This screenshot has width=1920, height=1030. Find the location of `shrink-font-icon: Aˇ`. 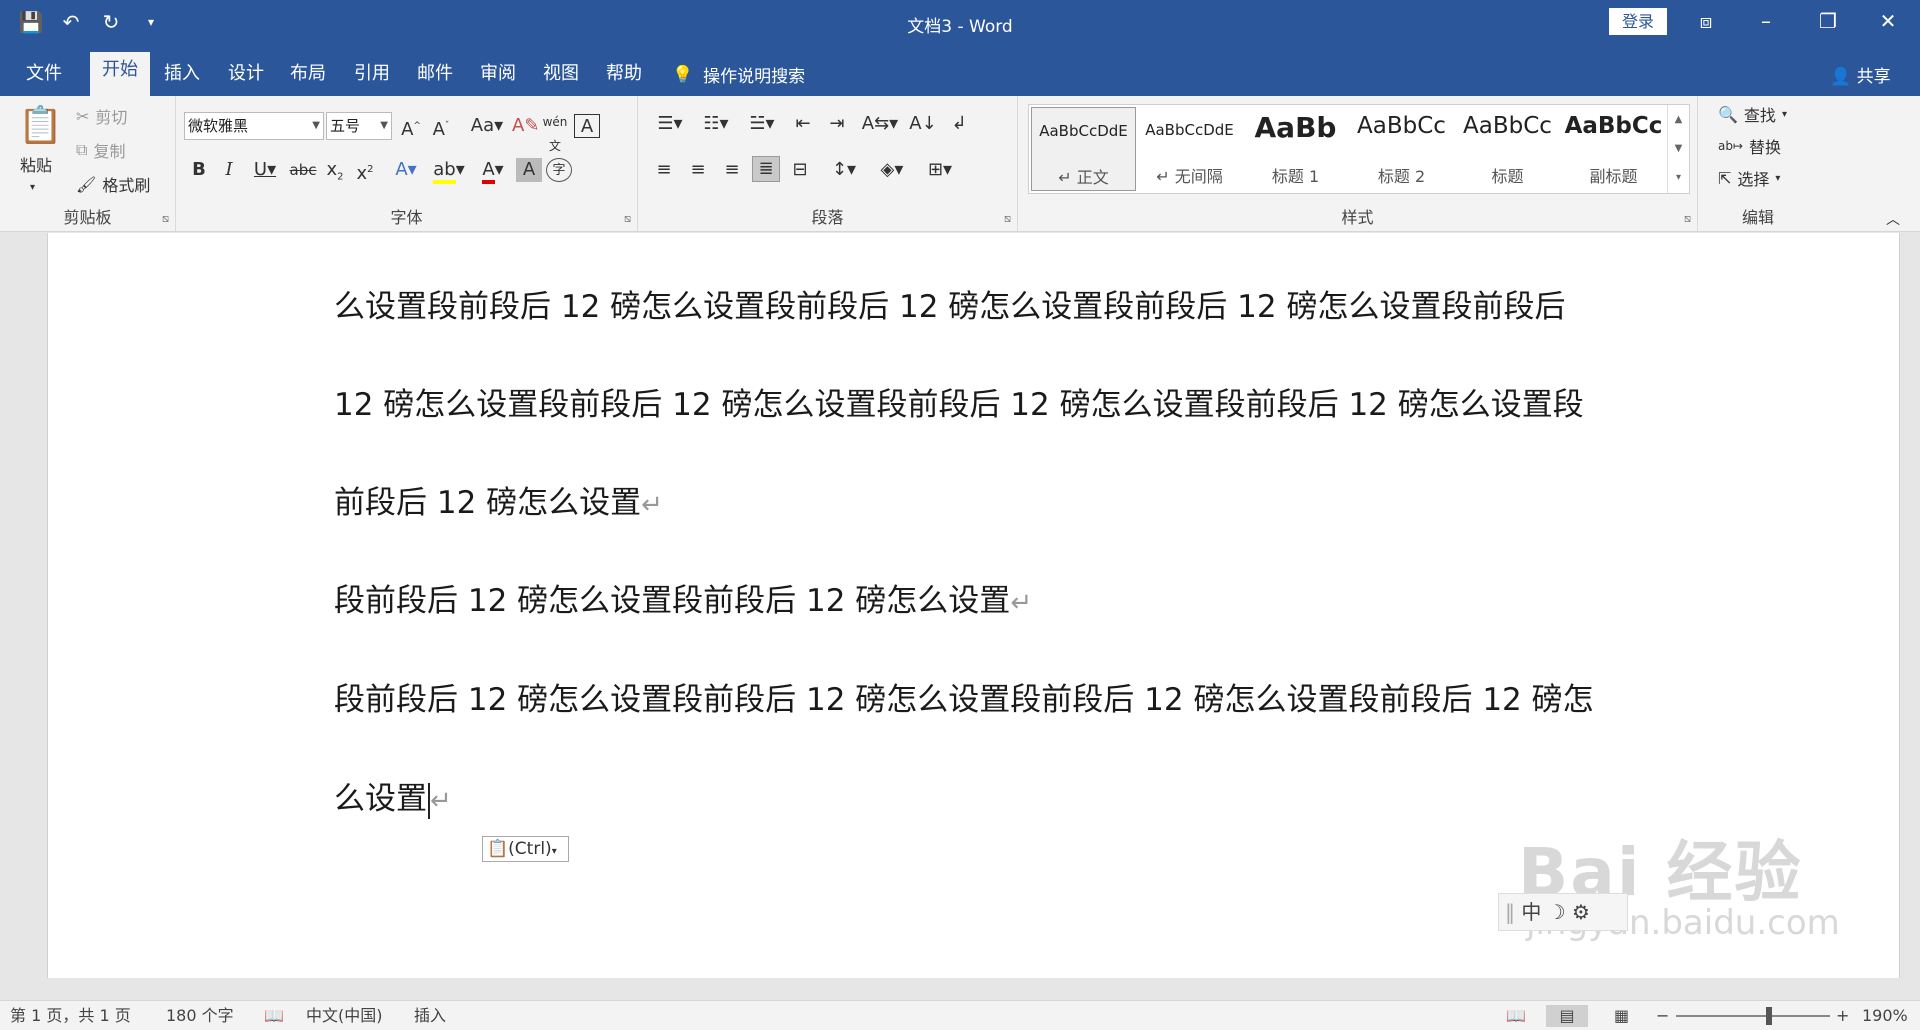

shrink-font-icon: Aˇ is located at coordinates (441, 128).